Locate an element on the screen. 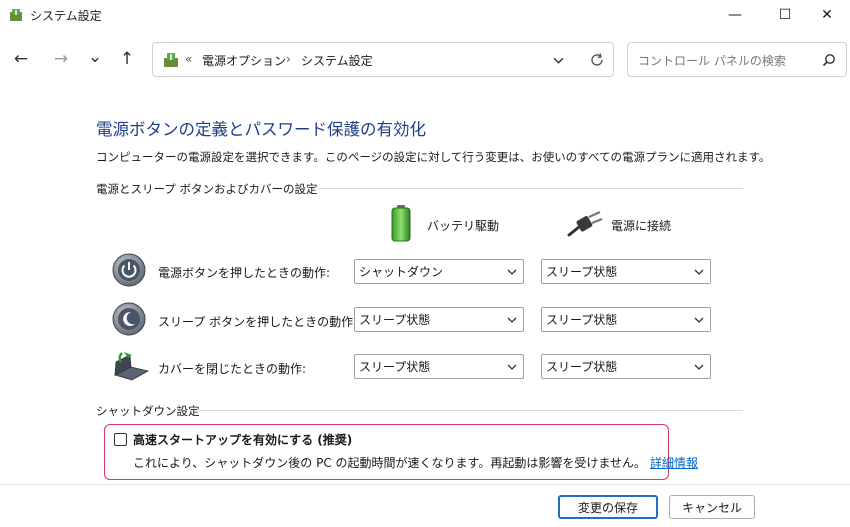 The height and width of the screenshot is (527, 850). up-button: ↑ is located at coordinates (127, 59).